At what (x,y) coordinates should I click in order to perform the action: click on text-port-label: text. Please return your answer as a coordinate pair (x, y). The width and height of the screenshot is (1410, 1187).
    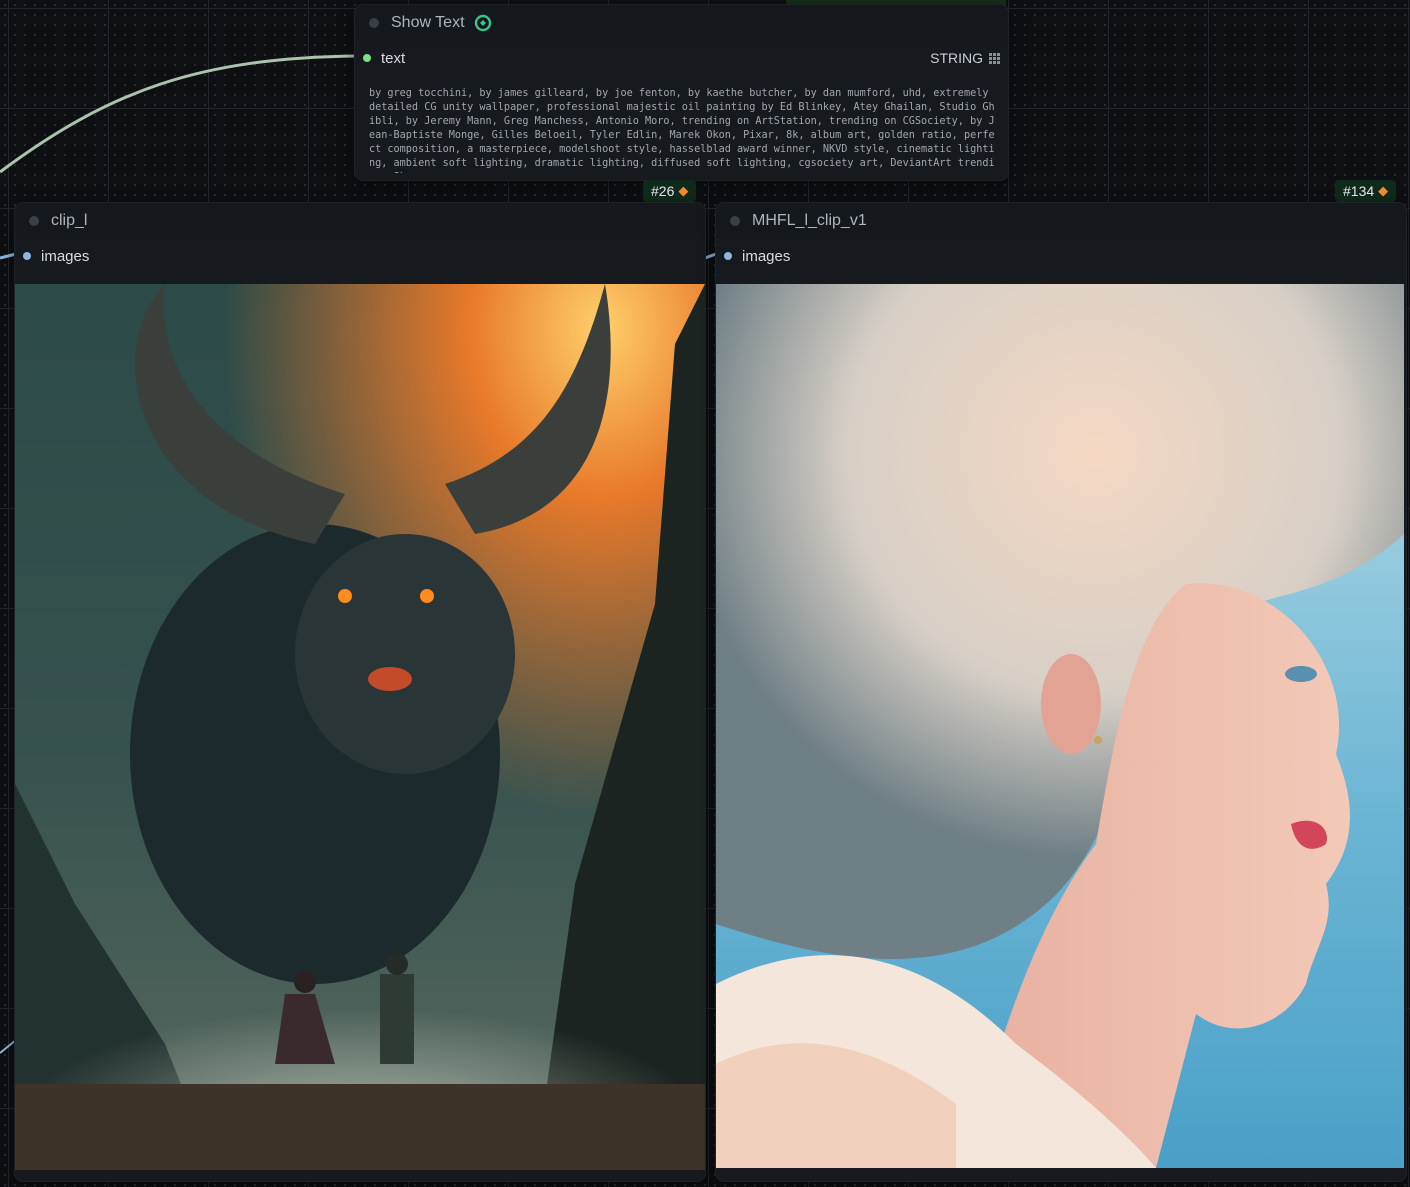
    Looking at the image, I should click on (393, 58).